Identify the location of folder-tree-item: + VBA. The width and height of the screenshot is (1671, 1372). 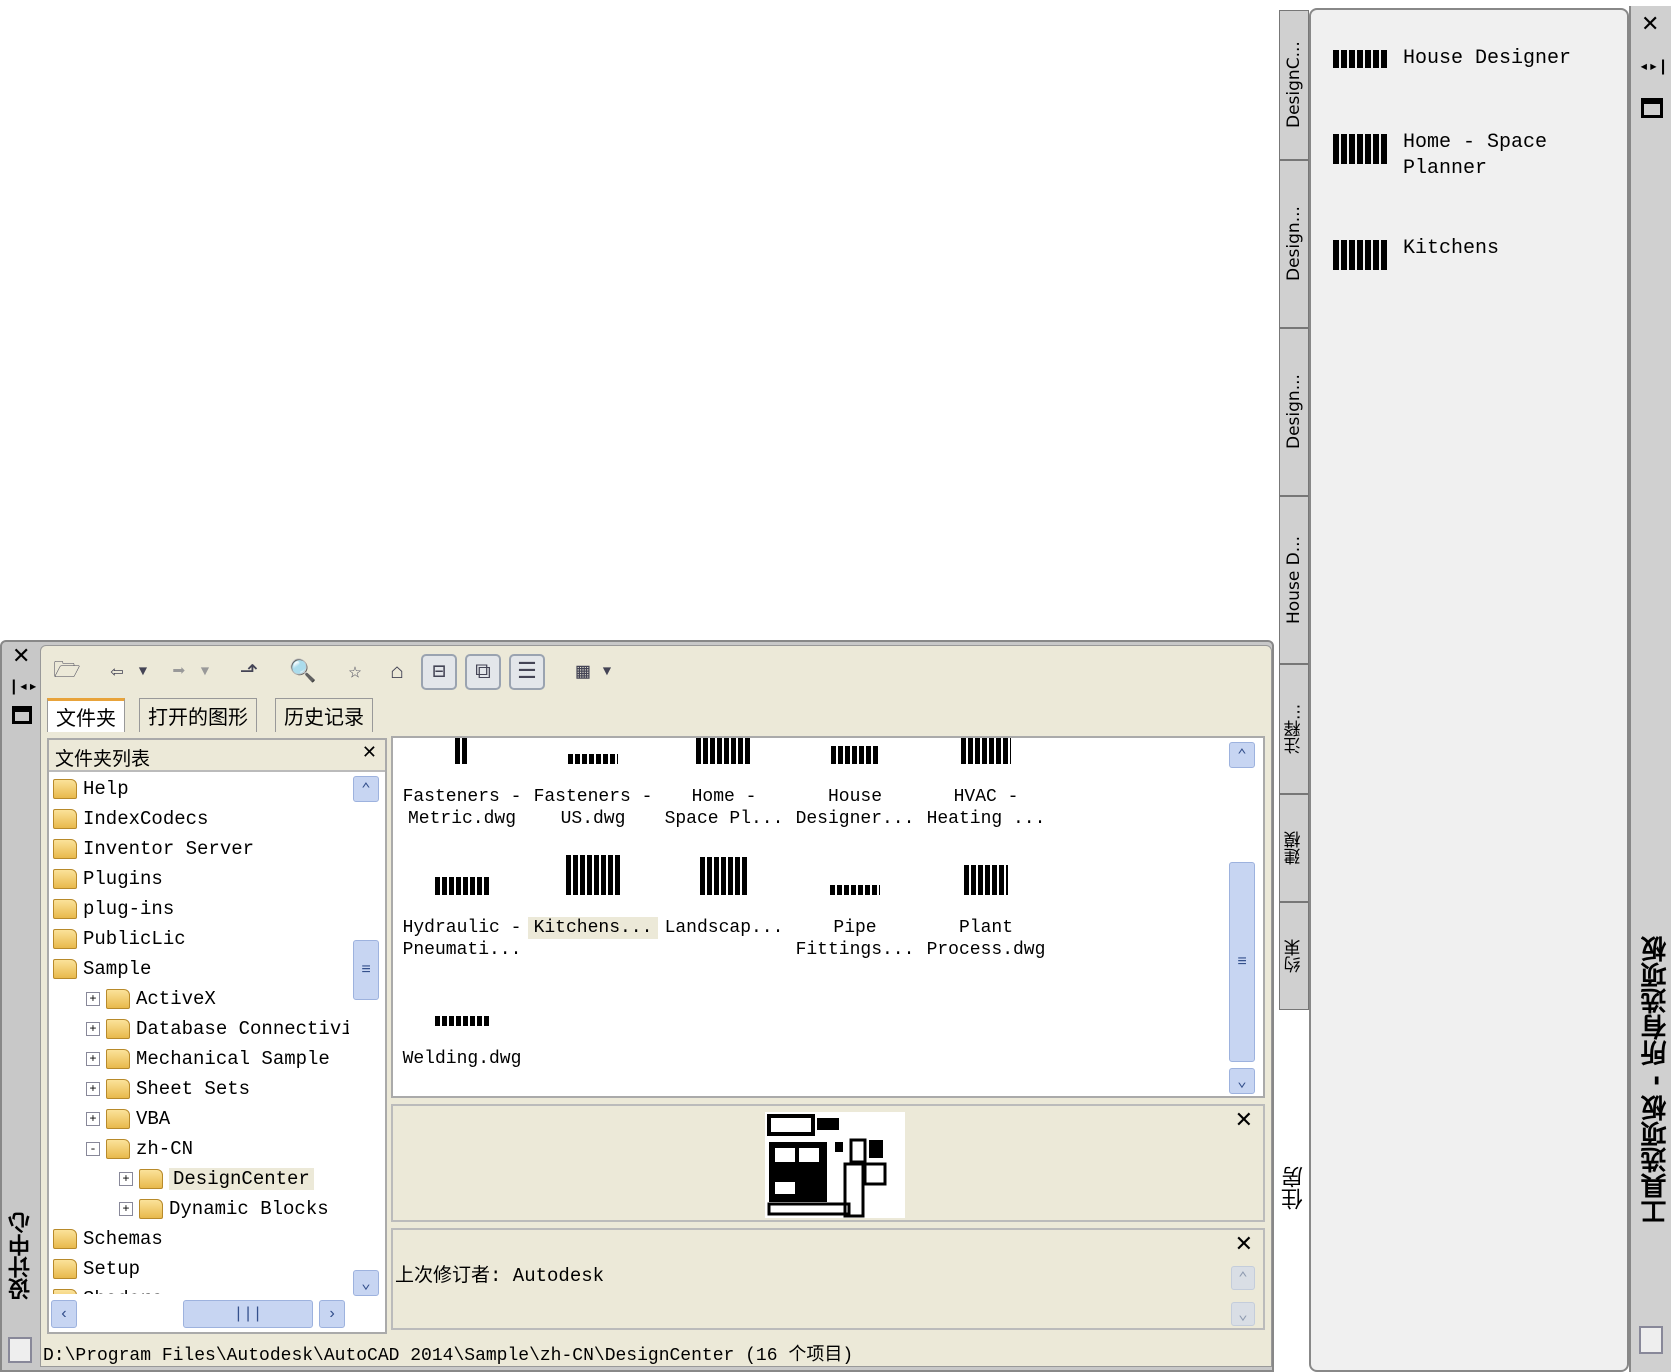
(199, 1119).